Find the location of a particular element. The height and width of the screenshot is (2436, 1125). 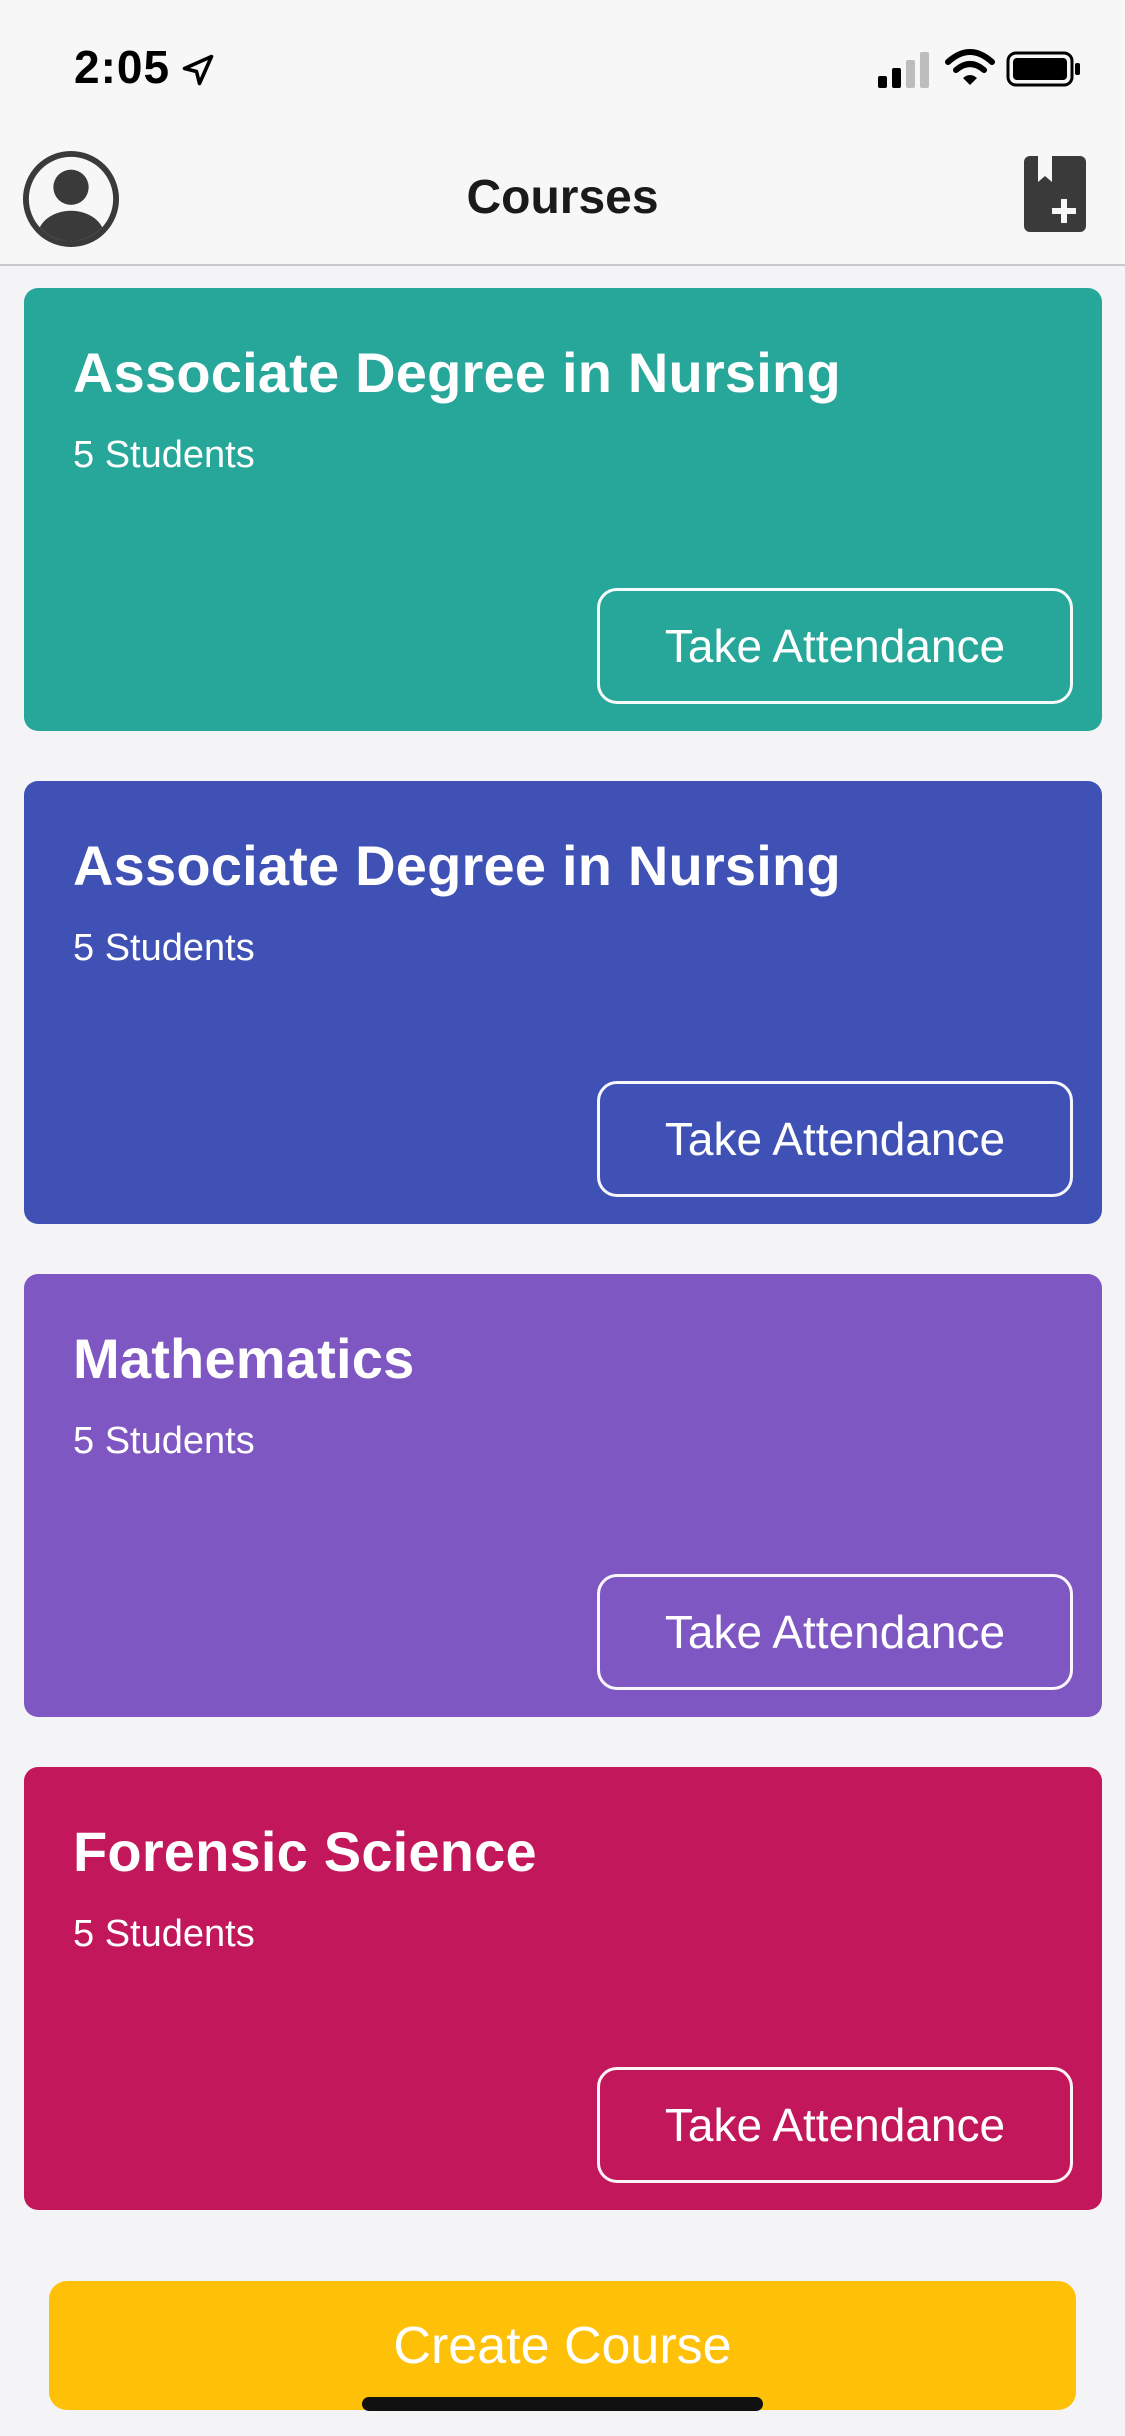

status-bar: 2:05 is located at coordinates (562, 66).